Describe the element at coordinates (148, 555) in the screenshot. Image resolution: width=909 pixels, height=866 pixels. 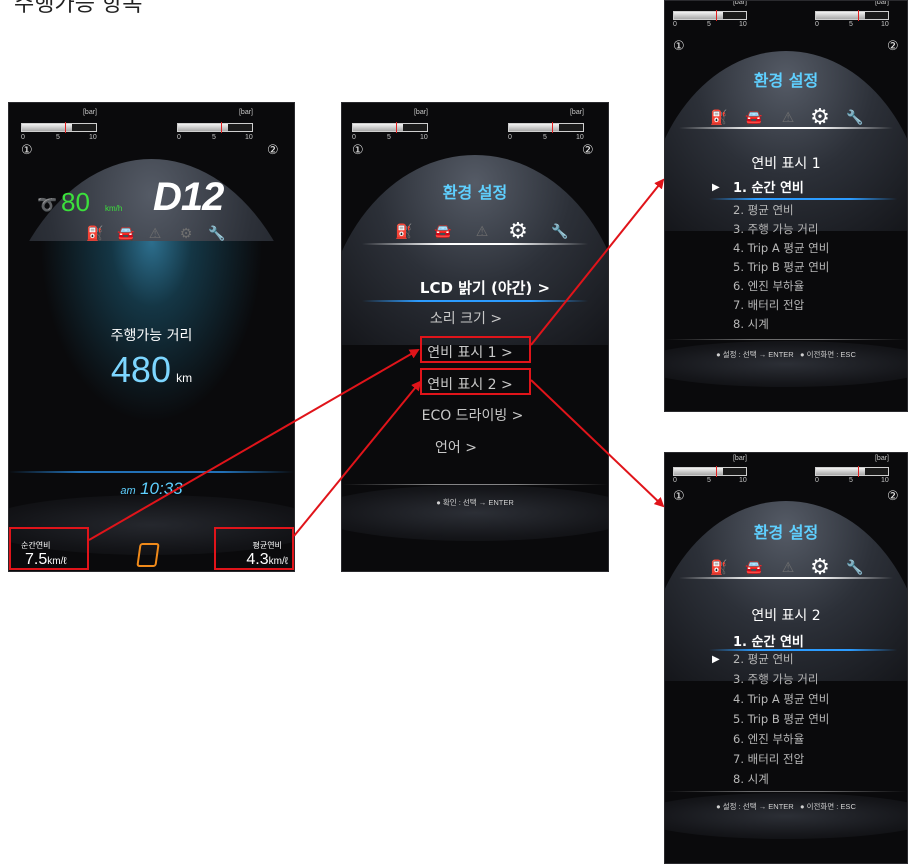
I see `lane-departure-icon` at that location.